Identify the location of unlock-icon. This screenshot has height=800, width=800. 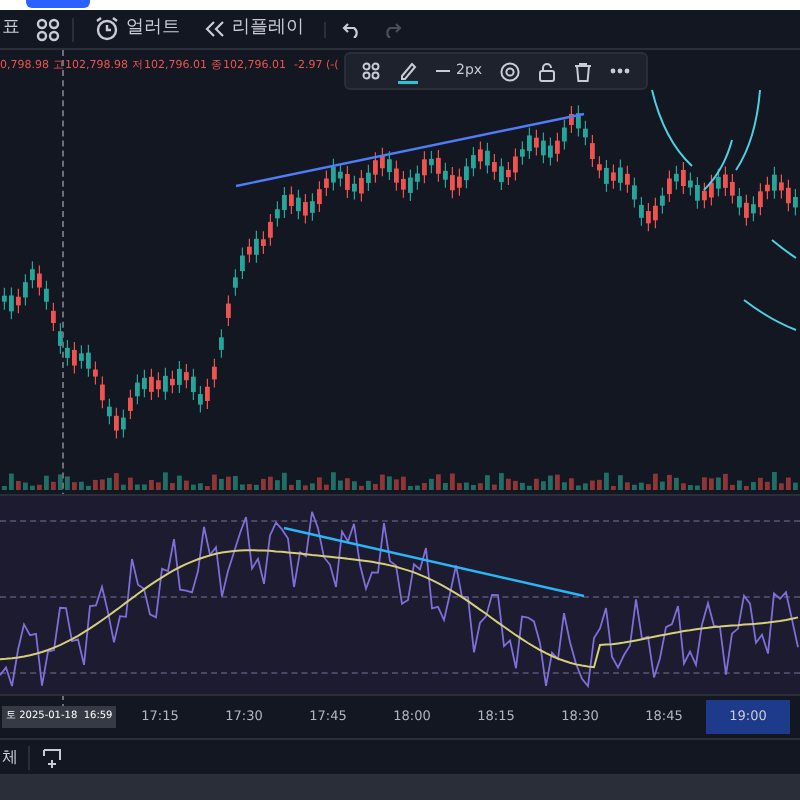
(547, 71).